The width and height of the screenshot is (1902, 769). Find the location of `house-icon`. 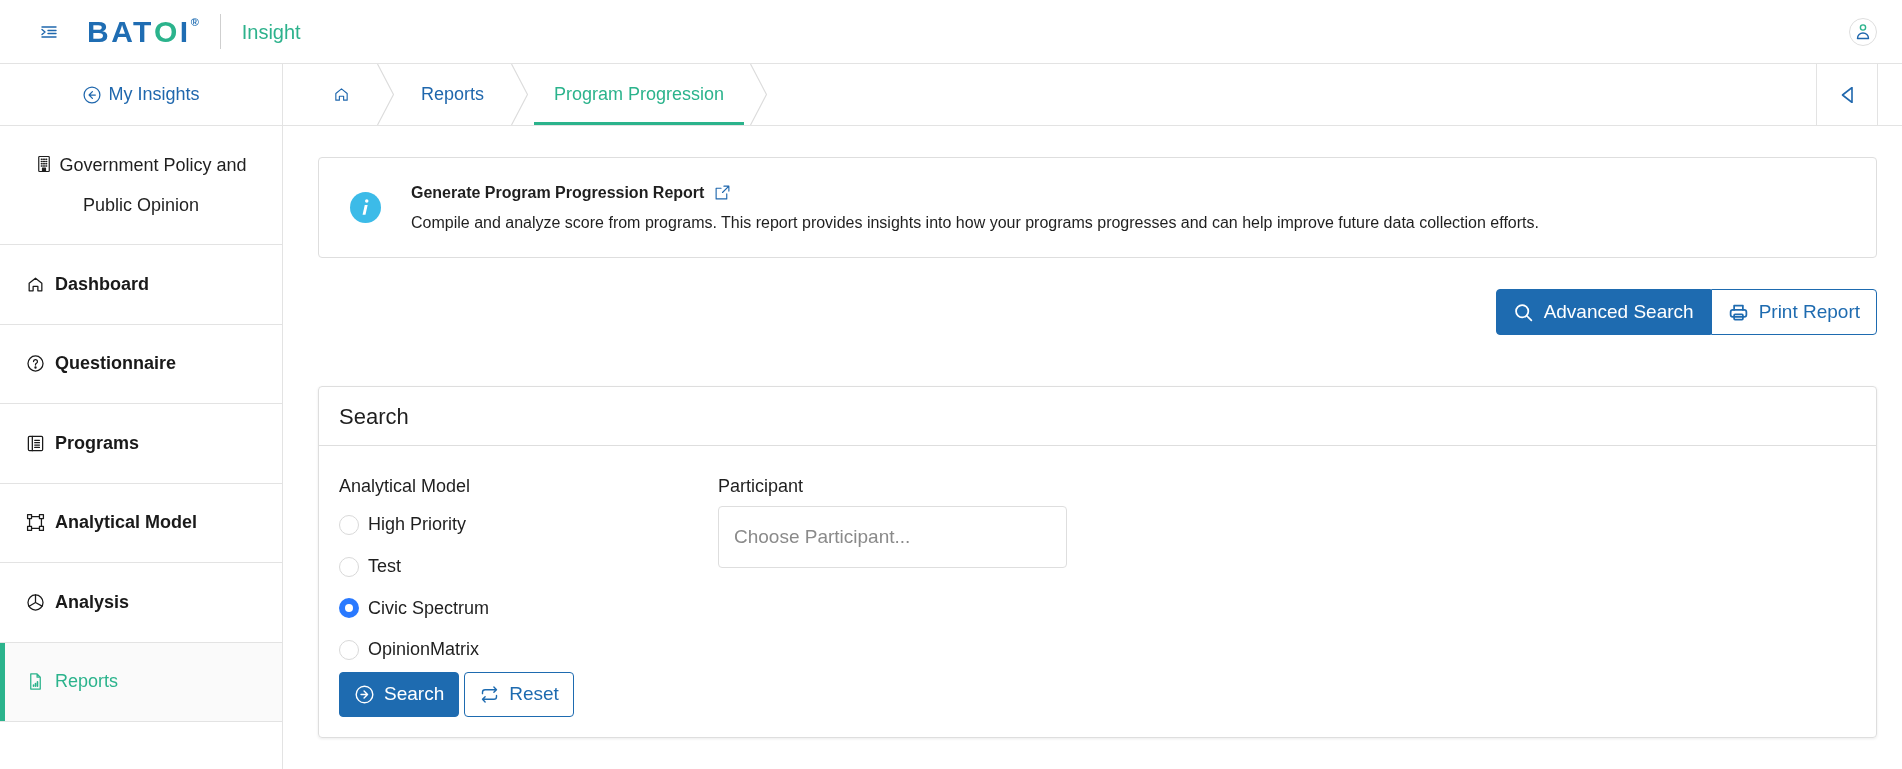

house-icon is located at coordinates (35, 284).